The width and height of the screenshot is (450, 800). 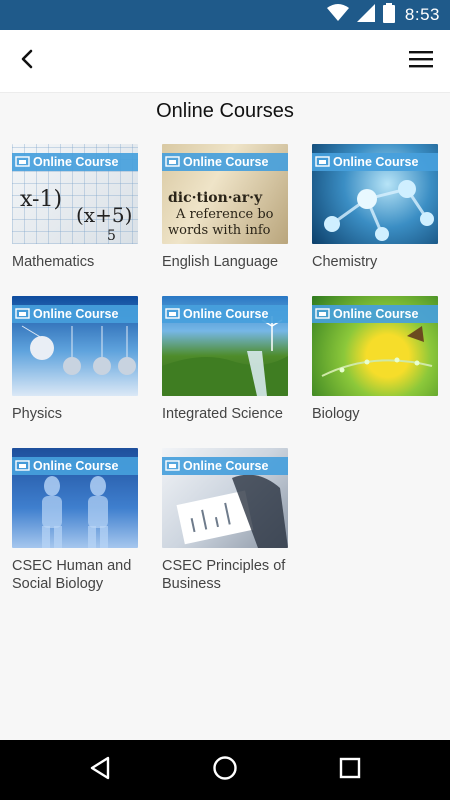 I want to click on hamburger-menu-icon, so click(x=421, y=61).